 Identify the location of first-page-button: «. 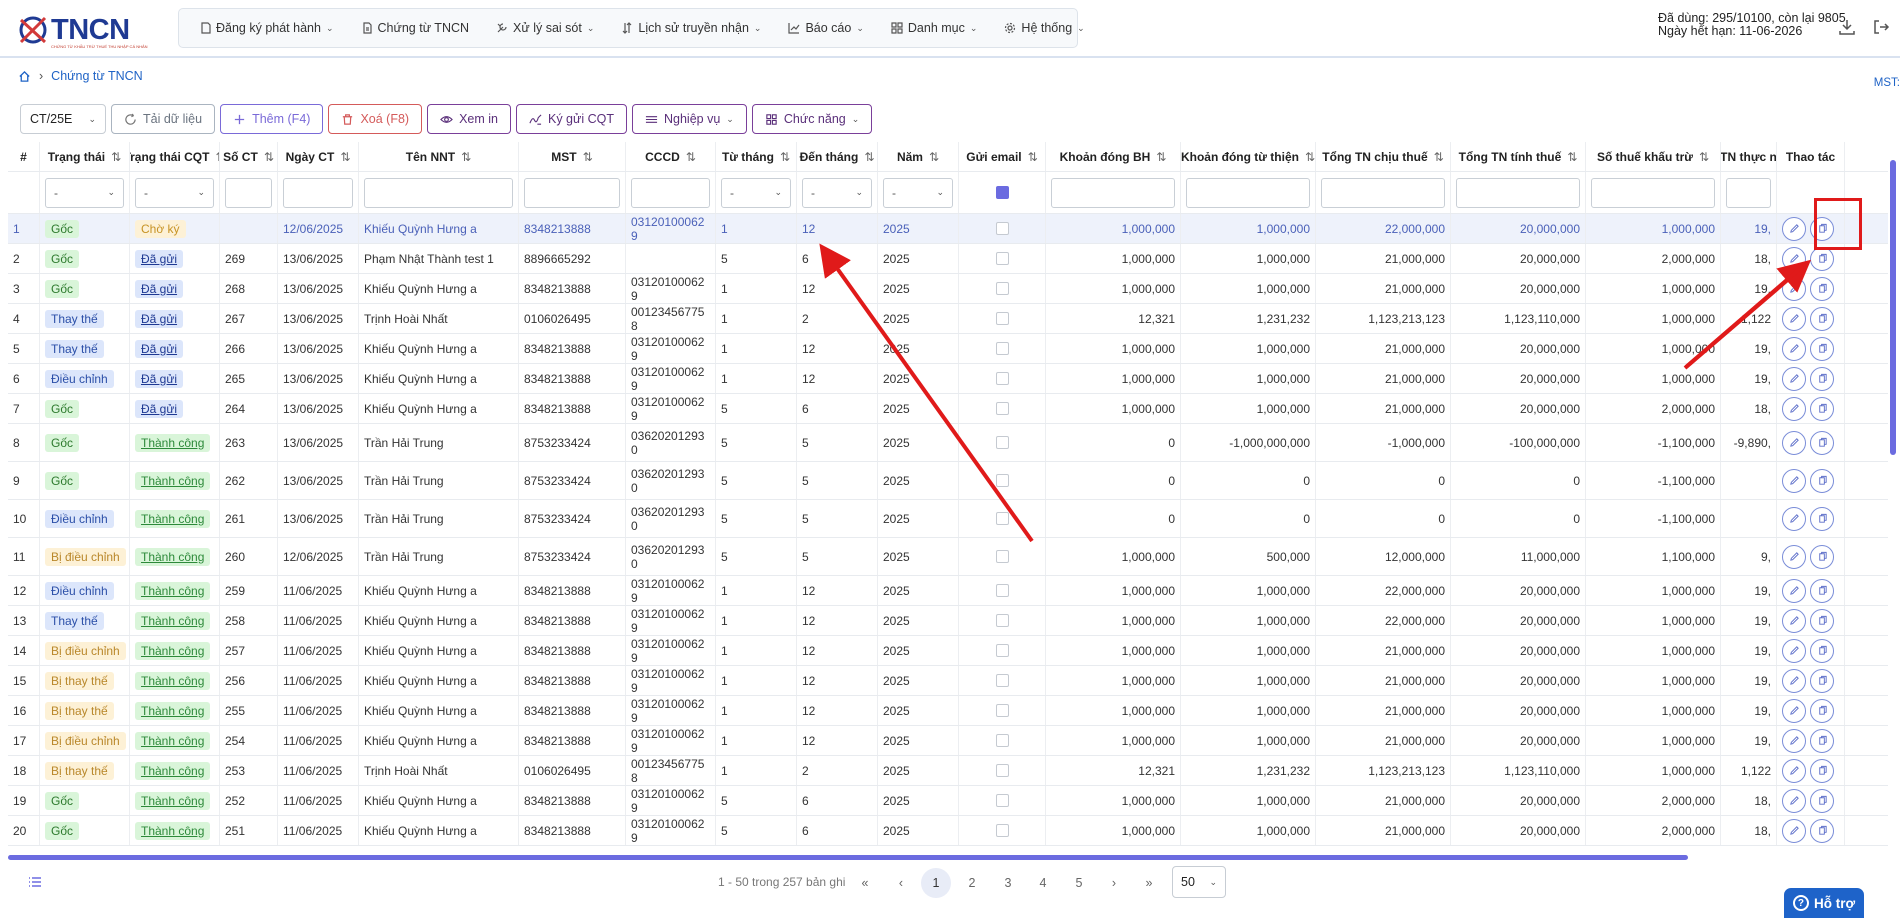
(865, 883).